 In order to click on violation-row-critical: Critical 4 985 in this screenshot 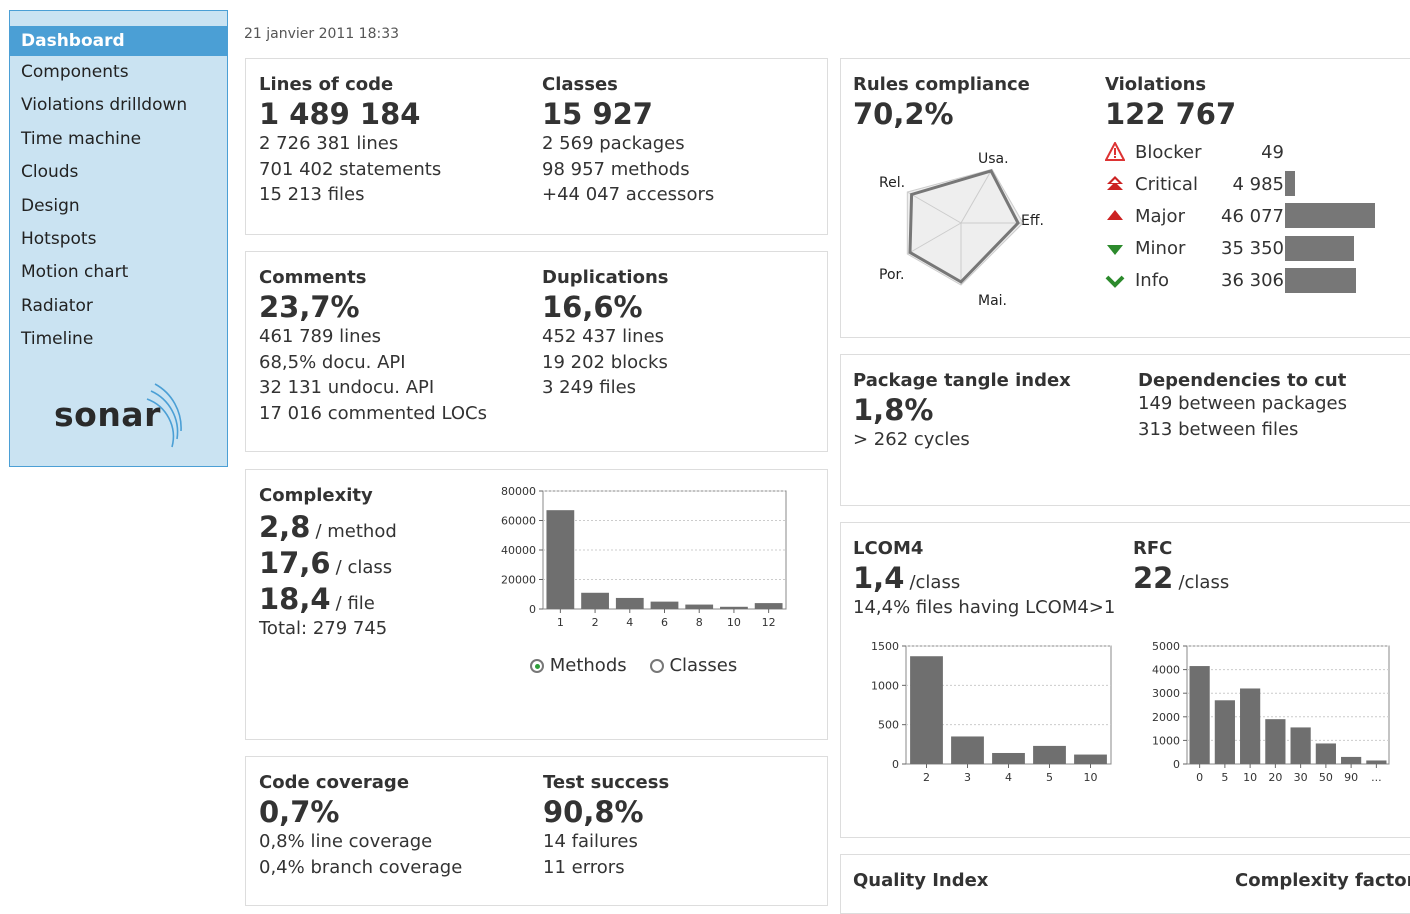, I will do `click(1200, 184)`.